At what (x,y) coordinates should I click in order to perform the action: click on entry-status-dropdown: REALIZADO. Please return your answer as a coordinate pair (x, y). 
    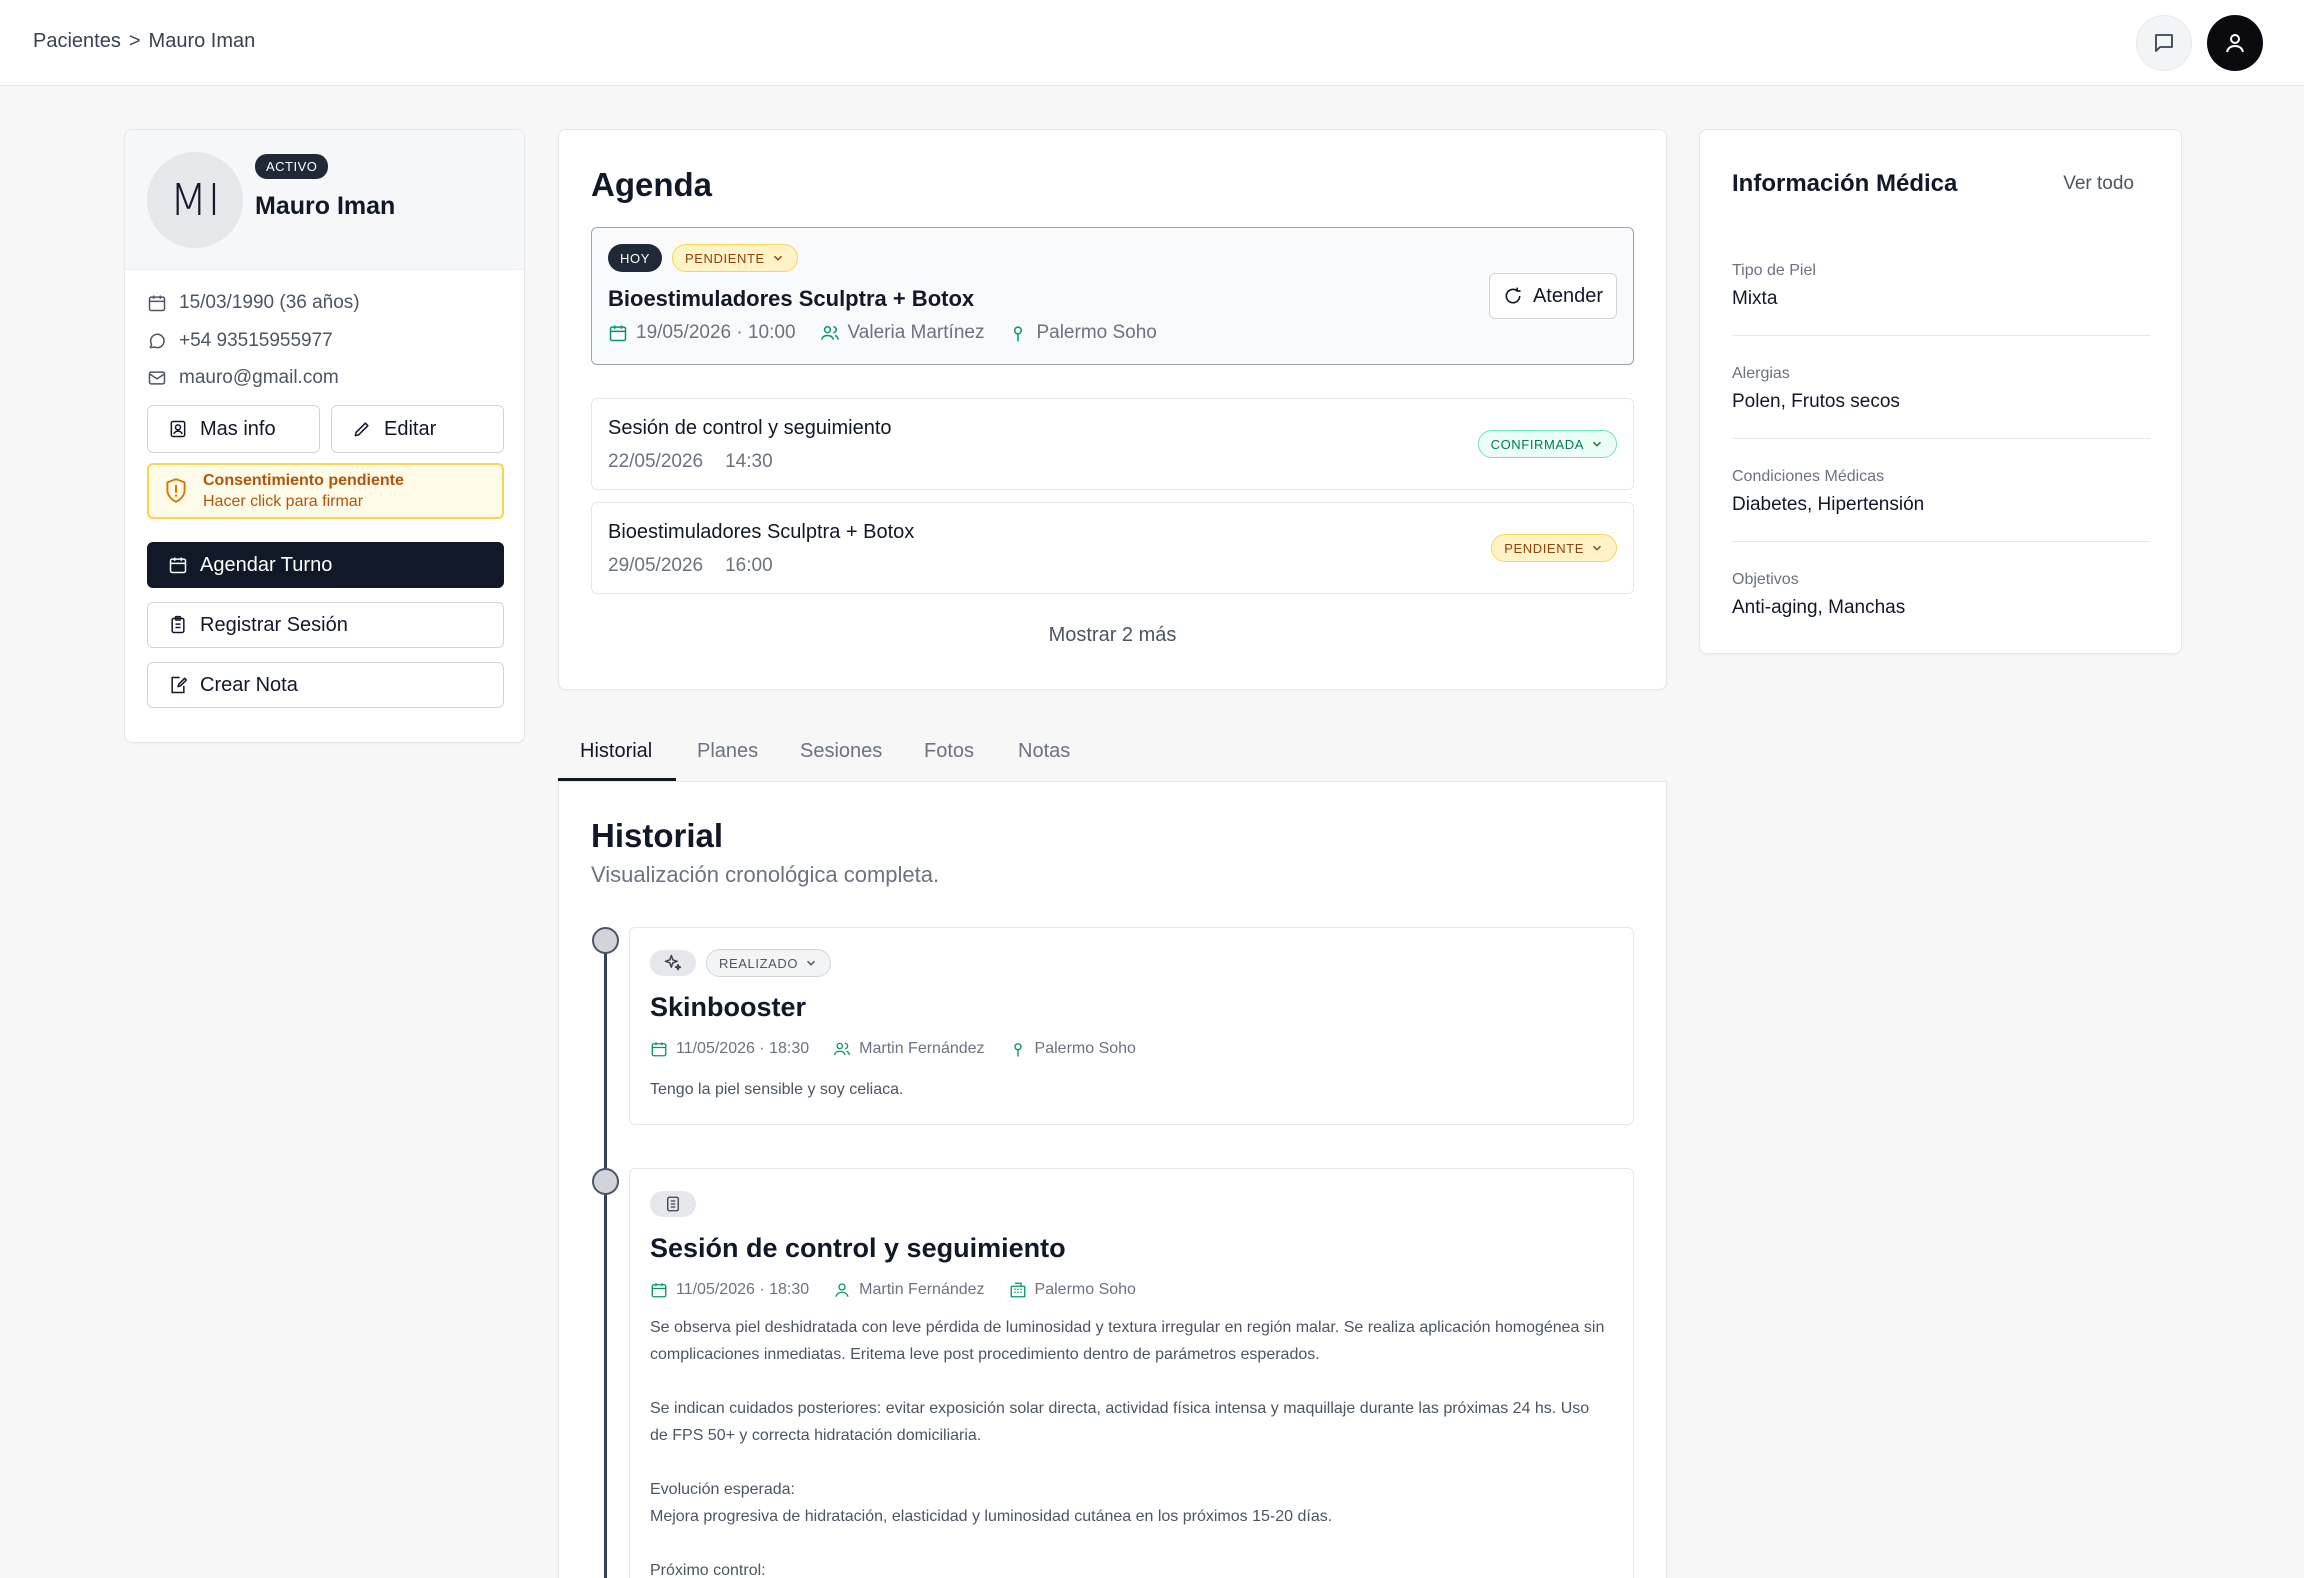
    Looking at the image, I should click on (769, 963).